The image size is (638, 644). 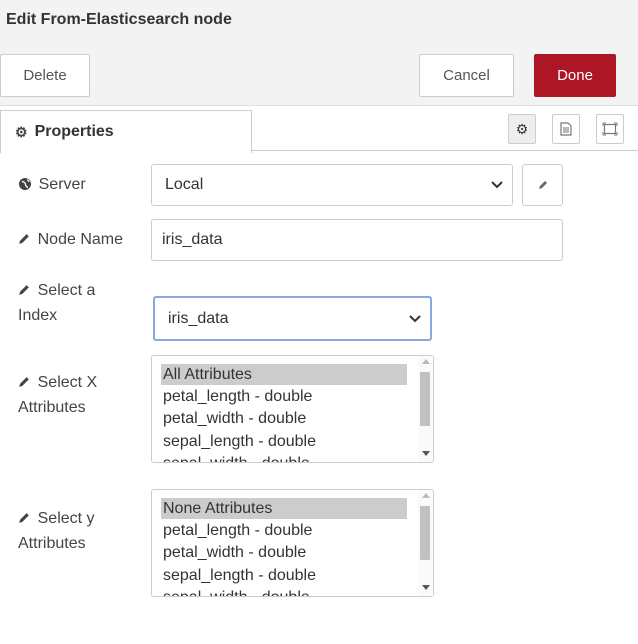 I want to click on description-tab-button, so click(x=566, y=129).